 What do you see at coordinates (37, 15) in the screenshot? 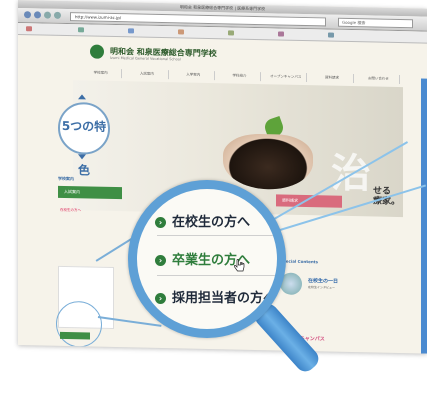
I see `forward-icon` at bounding box center [37, 15].